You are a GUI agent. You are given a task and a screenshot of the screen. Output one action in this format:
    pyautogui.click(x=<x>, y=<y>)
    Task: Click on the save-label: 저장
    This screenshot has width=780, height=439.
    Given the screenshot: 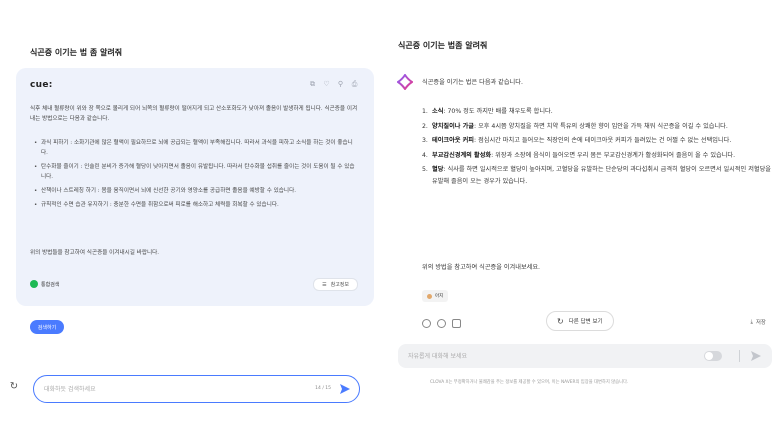 What is the action you would take?
    pyautogui.click(x=760, y=323)
    